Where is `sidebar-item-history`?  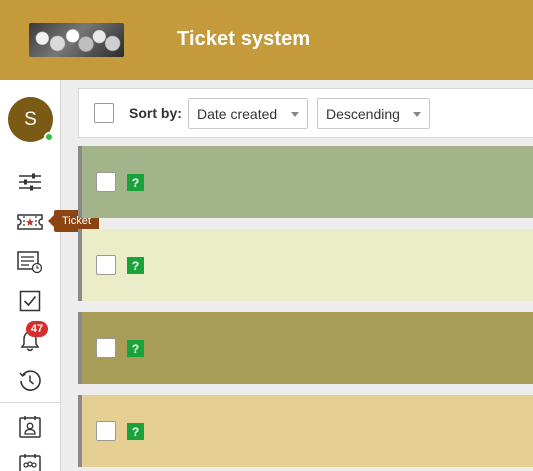 sidebar-item-history is located at coordinates (30, 381).